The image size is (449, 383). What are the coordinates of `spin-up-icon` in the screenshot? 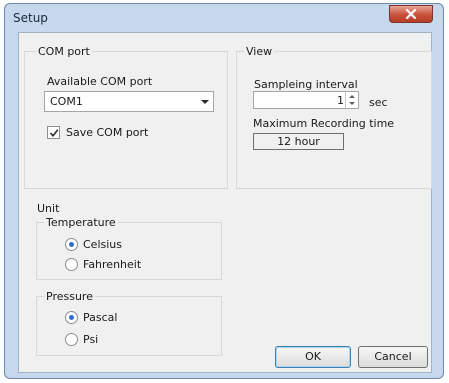 It's located at (352, 96).